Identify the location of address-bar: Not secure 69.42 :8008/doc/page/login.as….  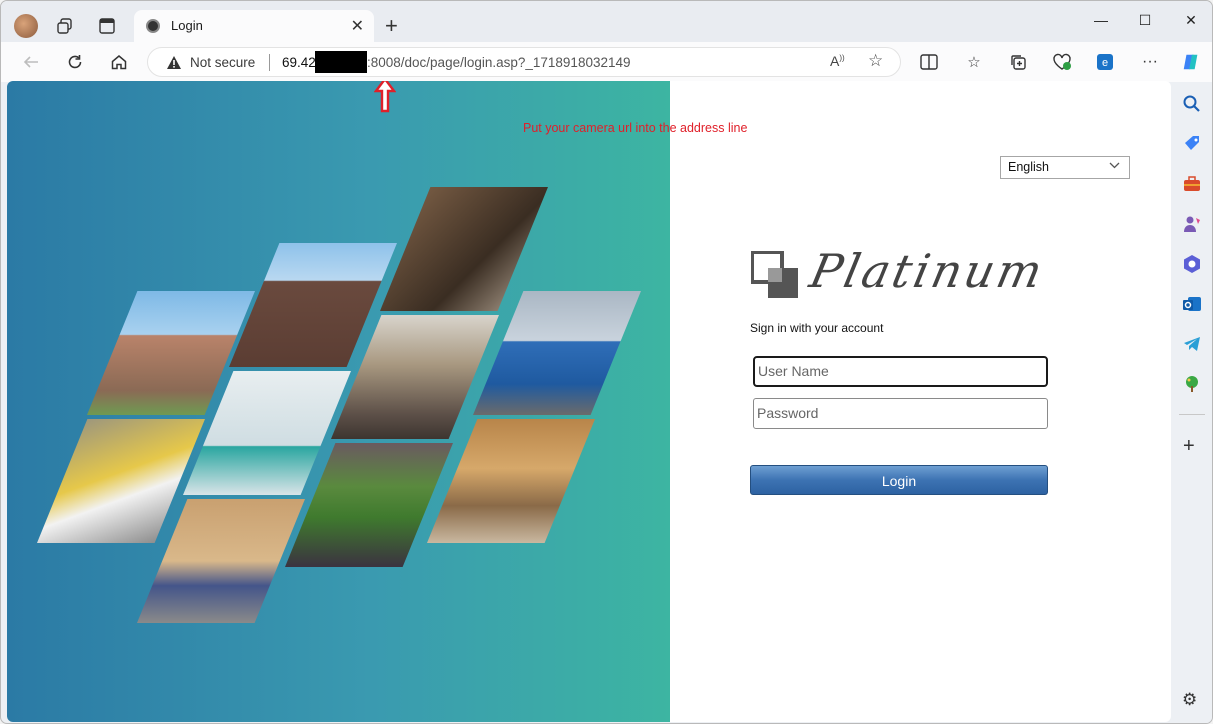
(524, 62).